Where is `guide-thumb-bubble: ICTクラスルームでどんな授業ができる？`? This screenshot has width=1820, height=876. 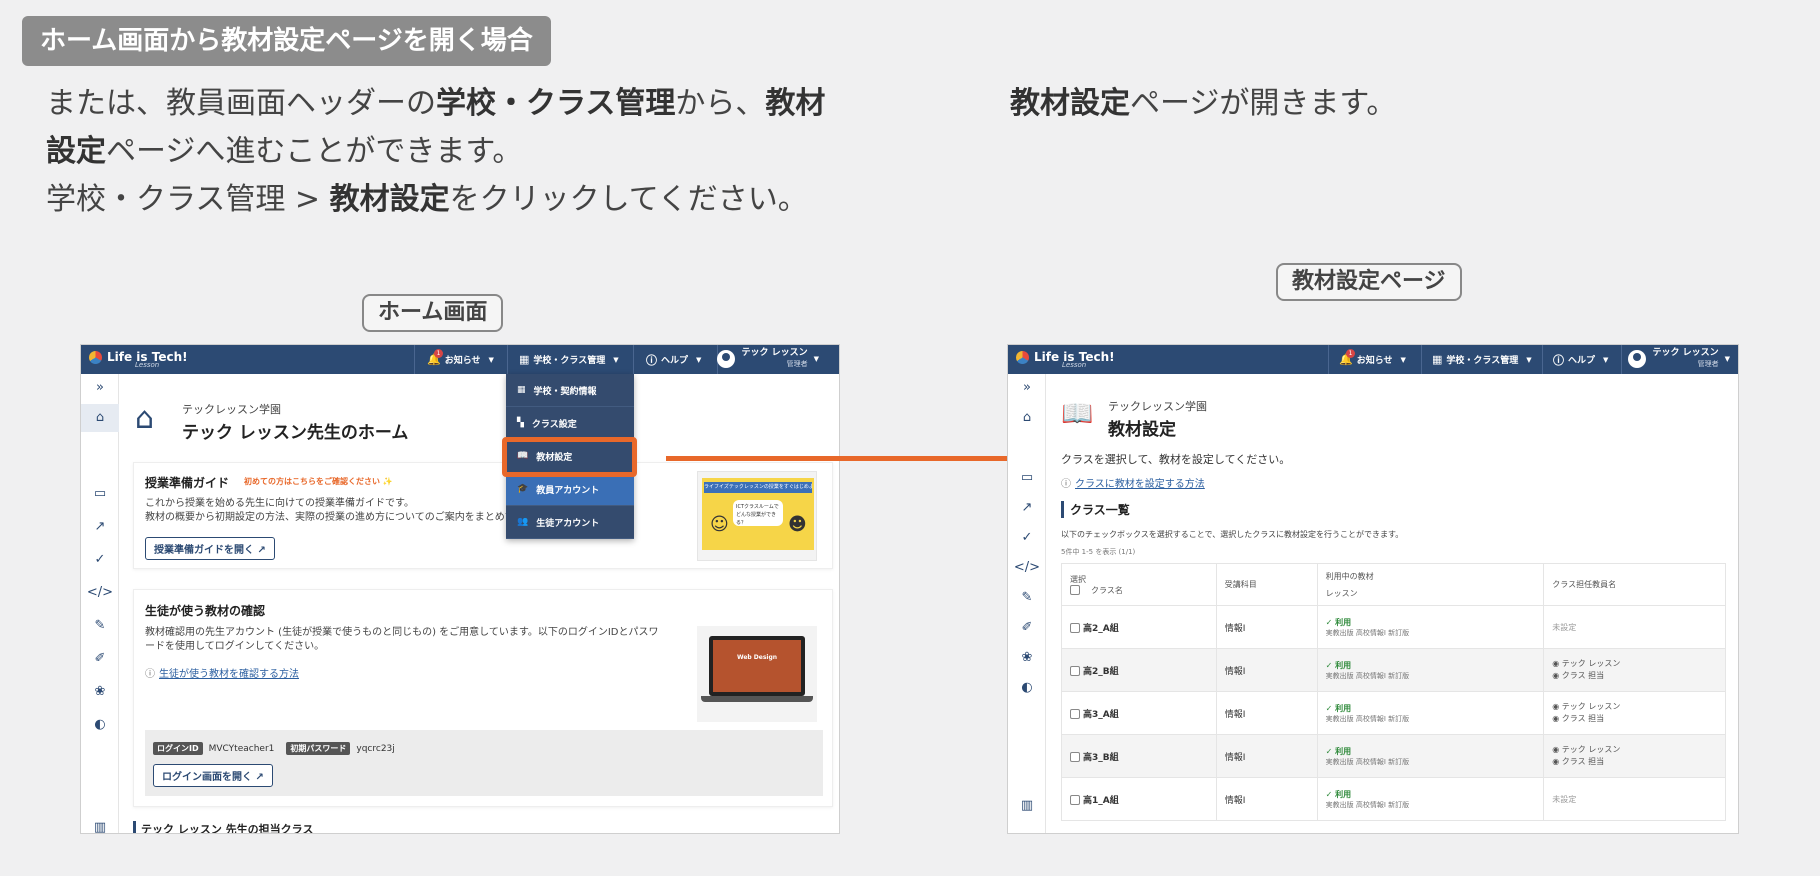
guide-thumb-bubble: ICTクラスルームでどんな授業ができる？ is located at coordinates (758, 513).